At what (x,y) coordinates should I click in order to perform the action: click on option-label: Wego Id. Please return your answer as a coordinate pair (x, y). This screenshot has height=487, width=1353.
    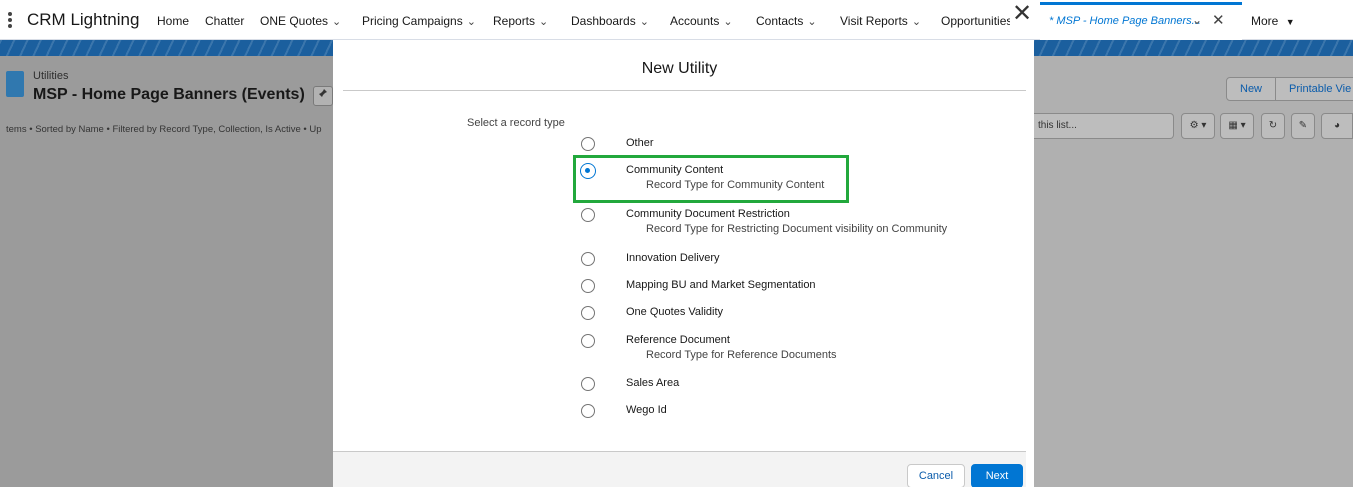
    Looking at the image, I should click on (646, 410).